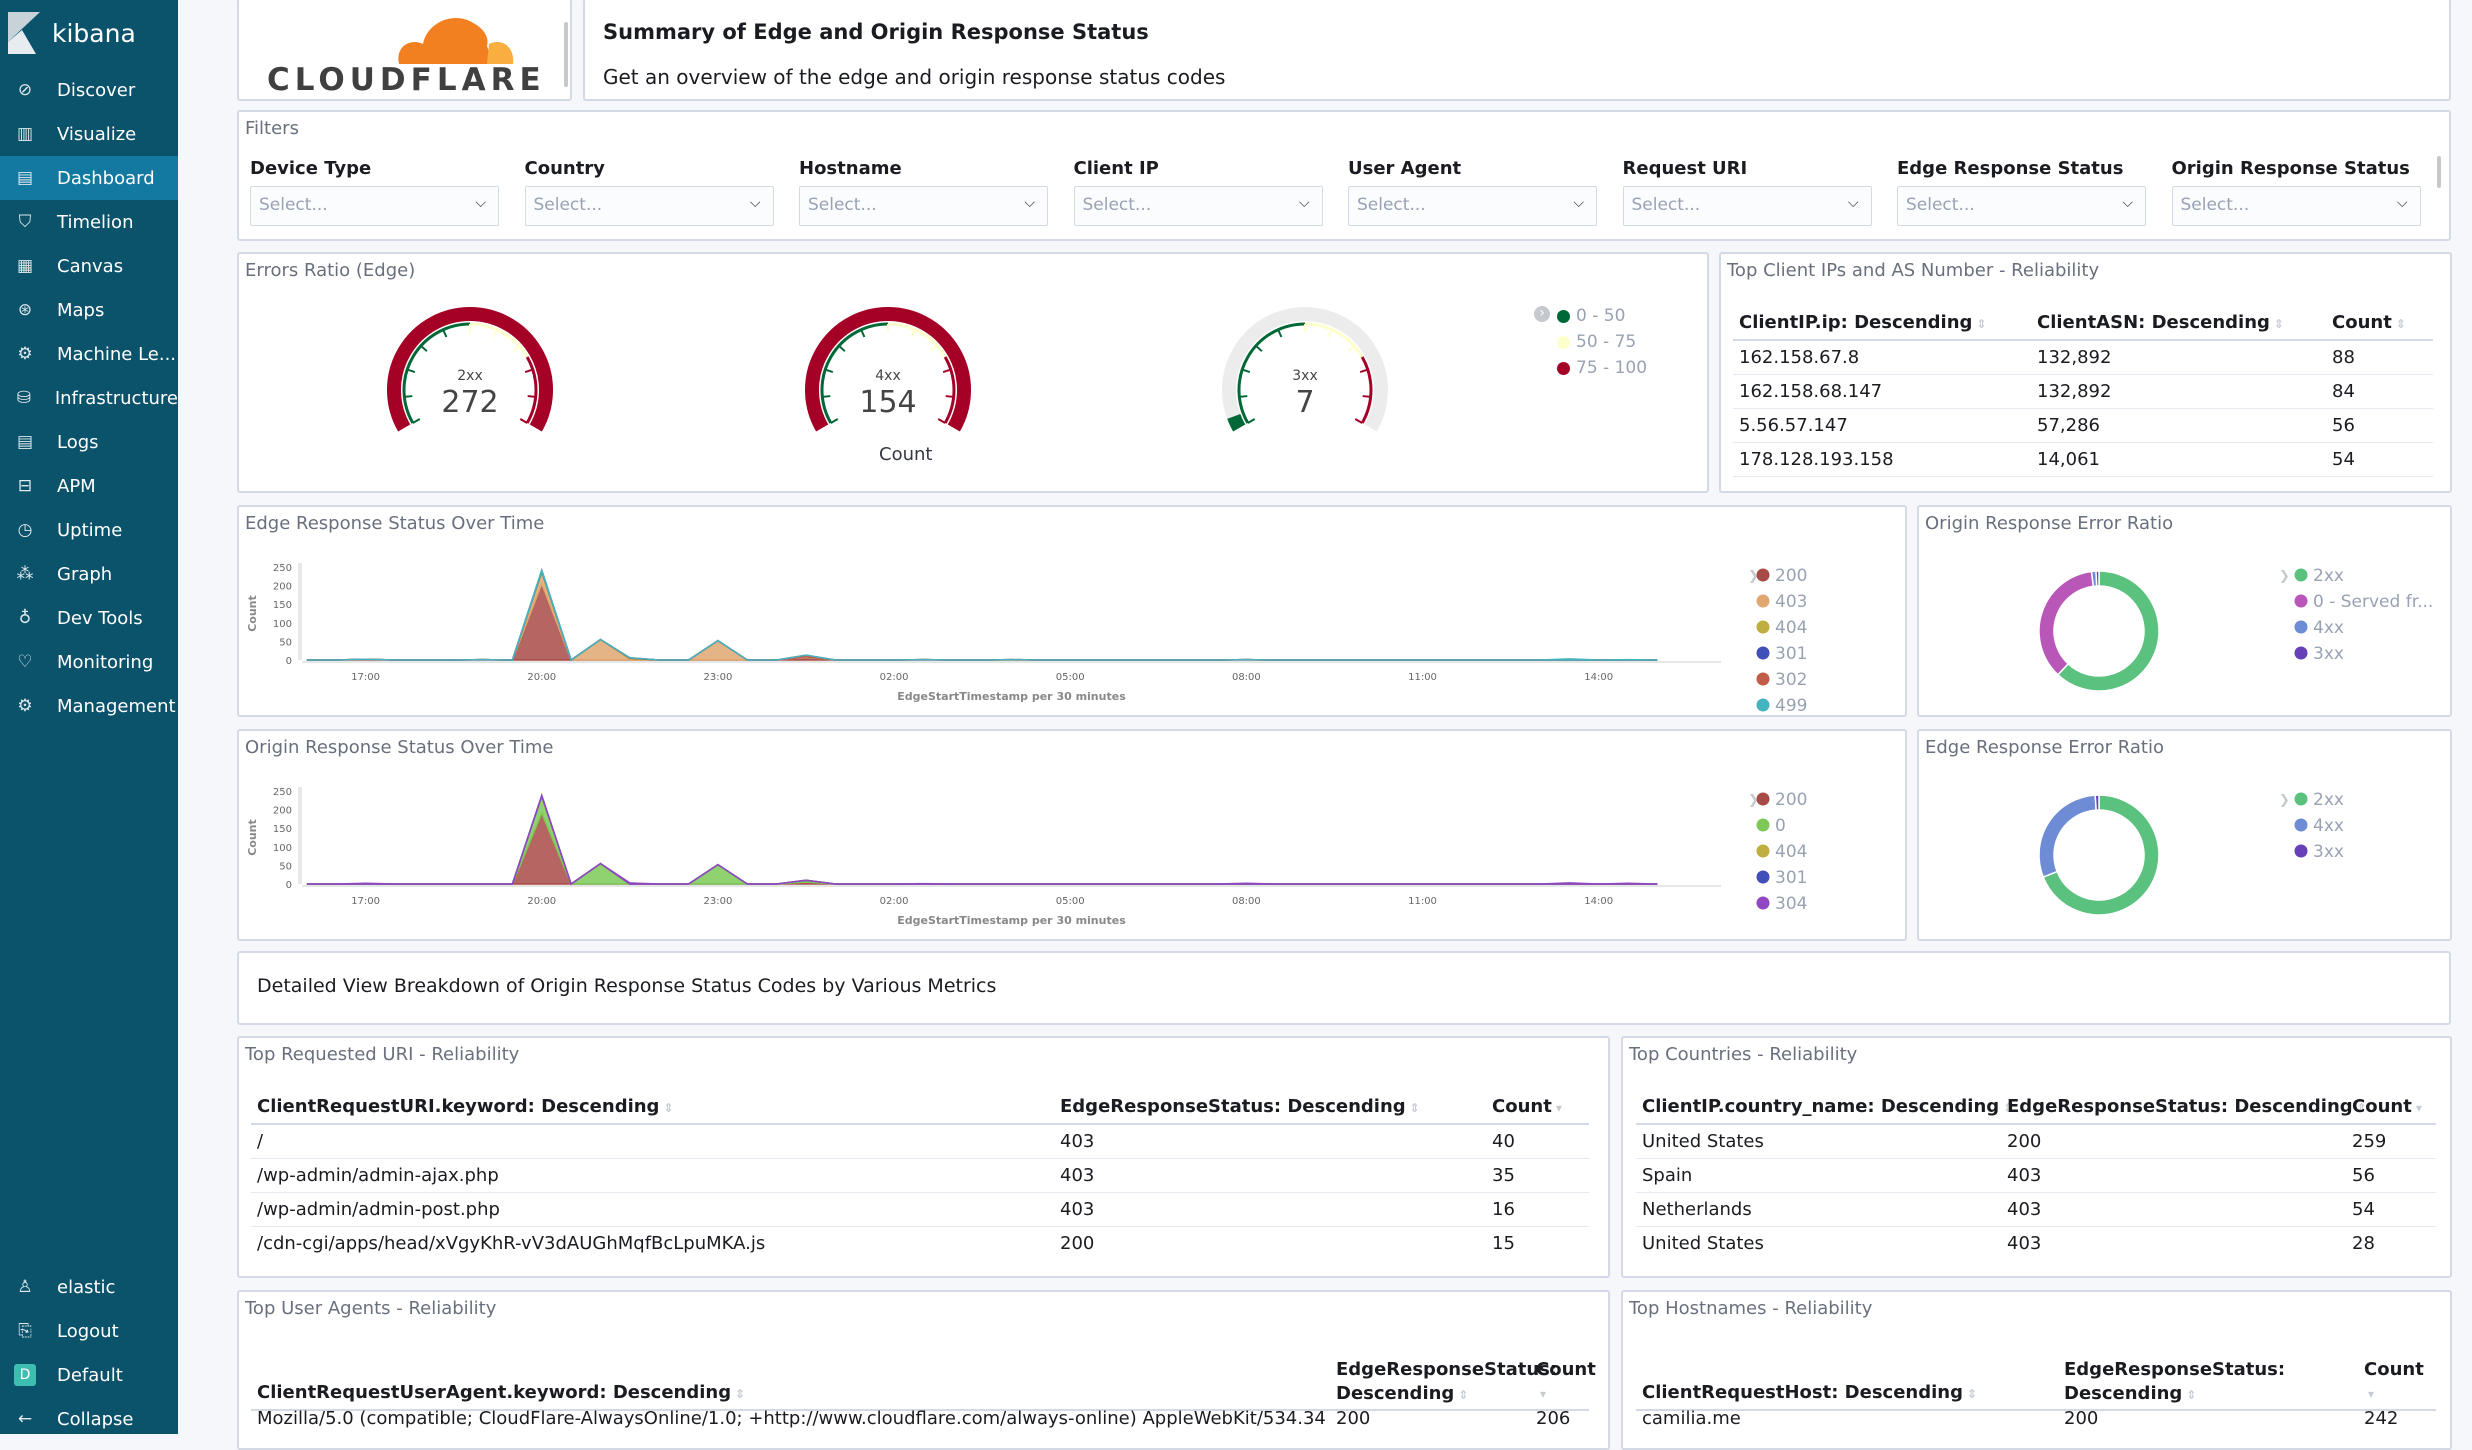  What do you see at coordinates (1747, 206) in the screenshot?
I see `filter-select-request-uri: Select... ⌵` at bounding box center [1747, 206].